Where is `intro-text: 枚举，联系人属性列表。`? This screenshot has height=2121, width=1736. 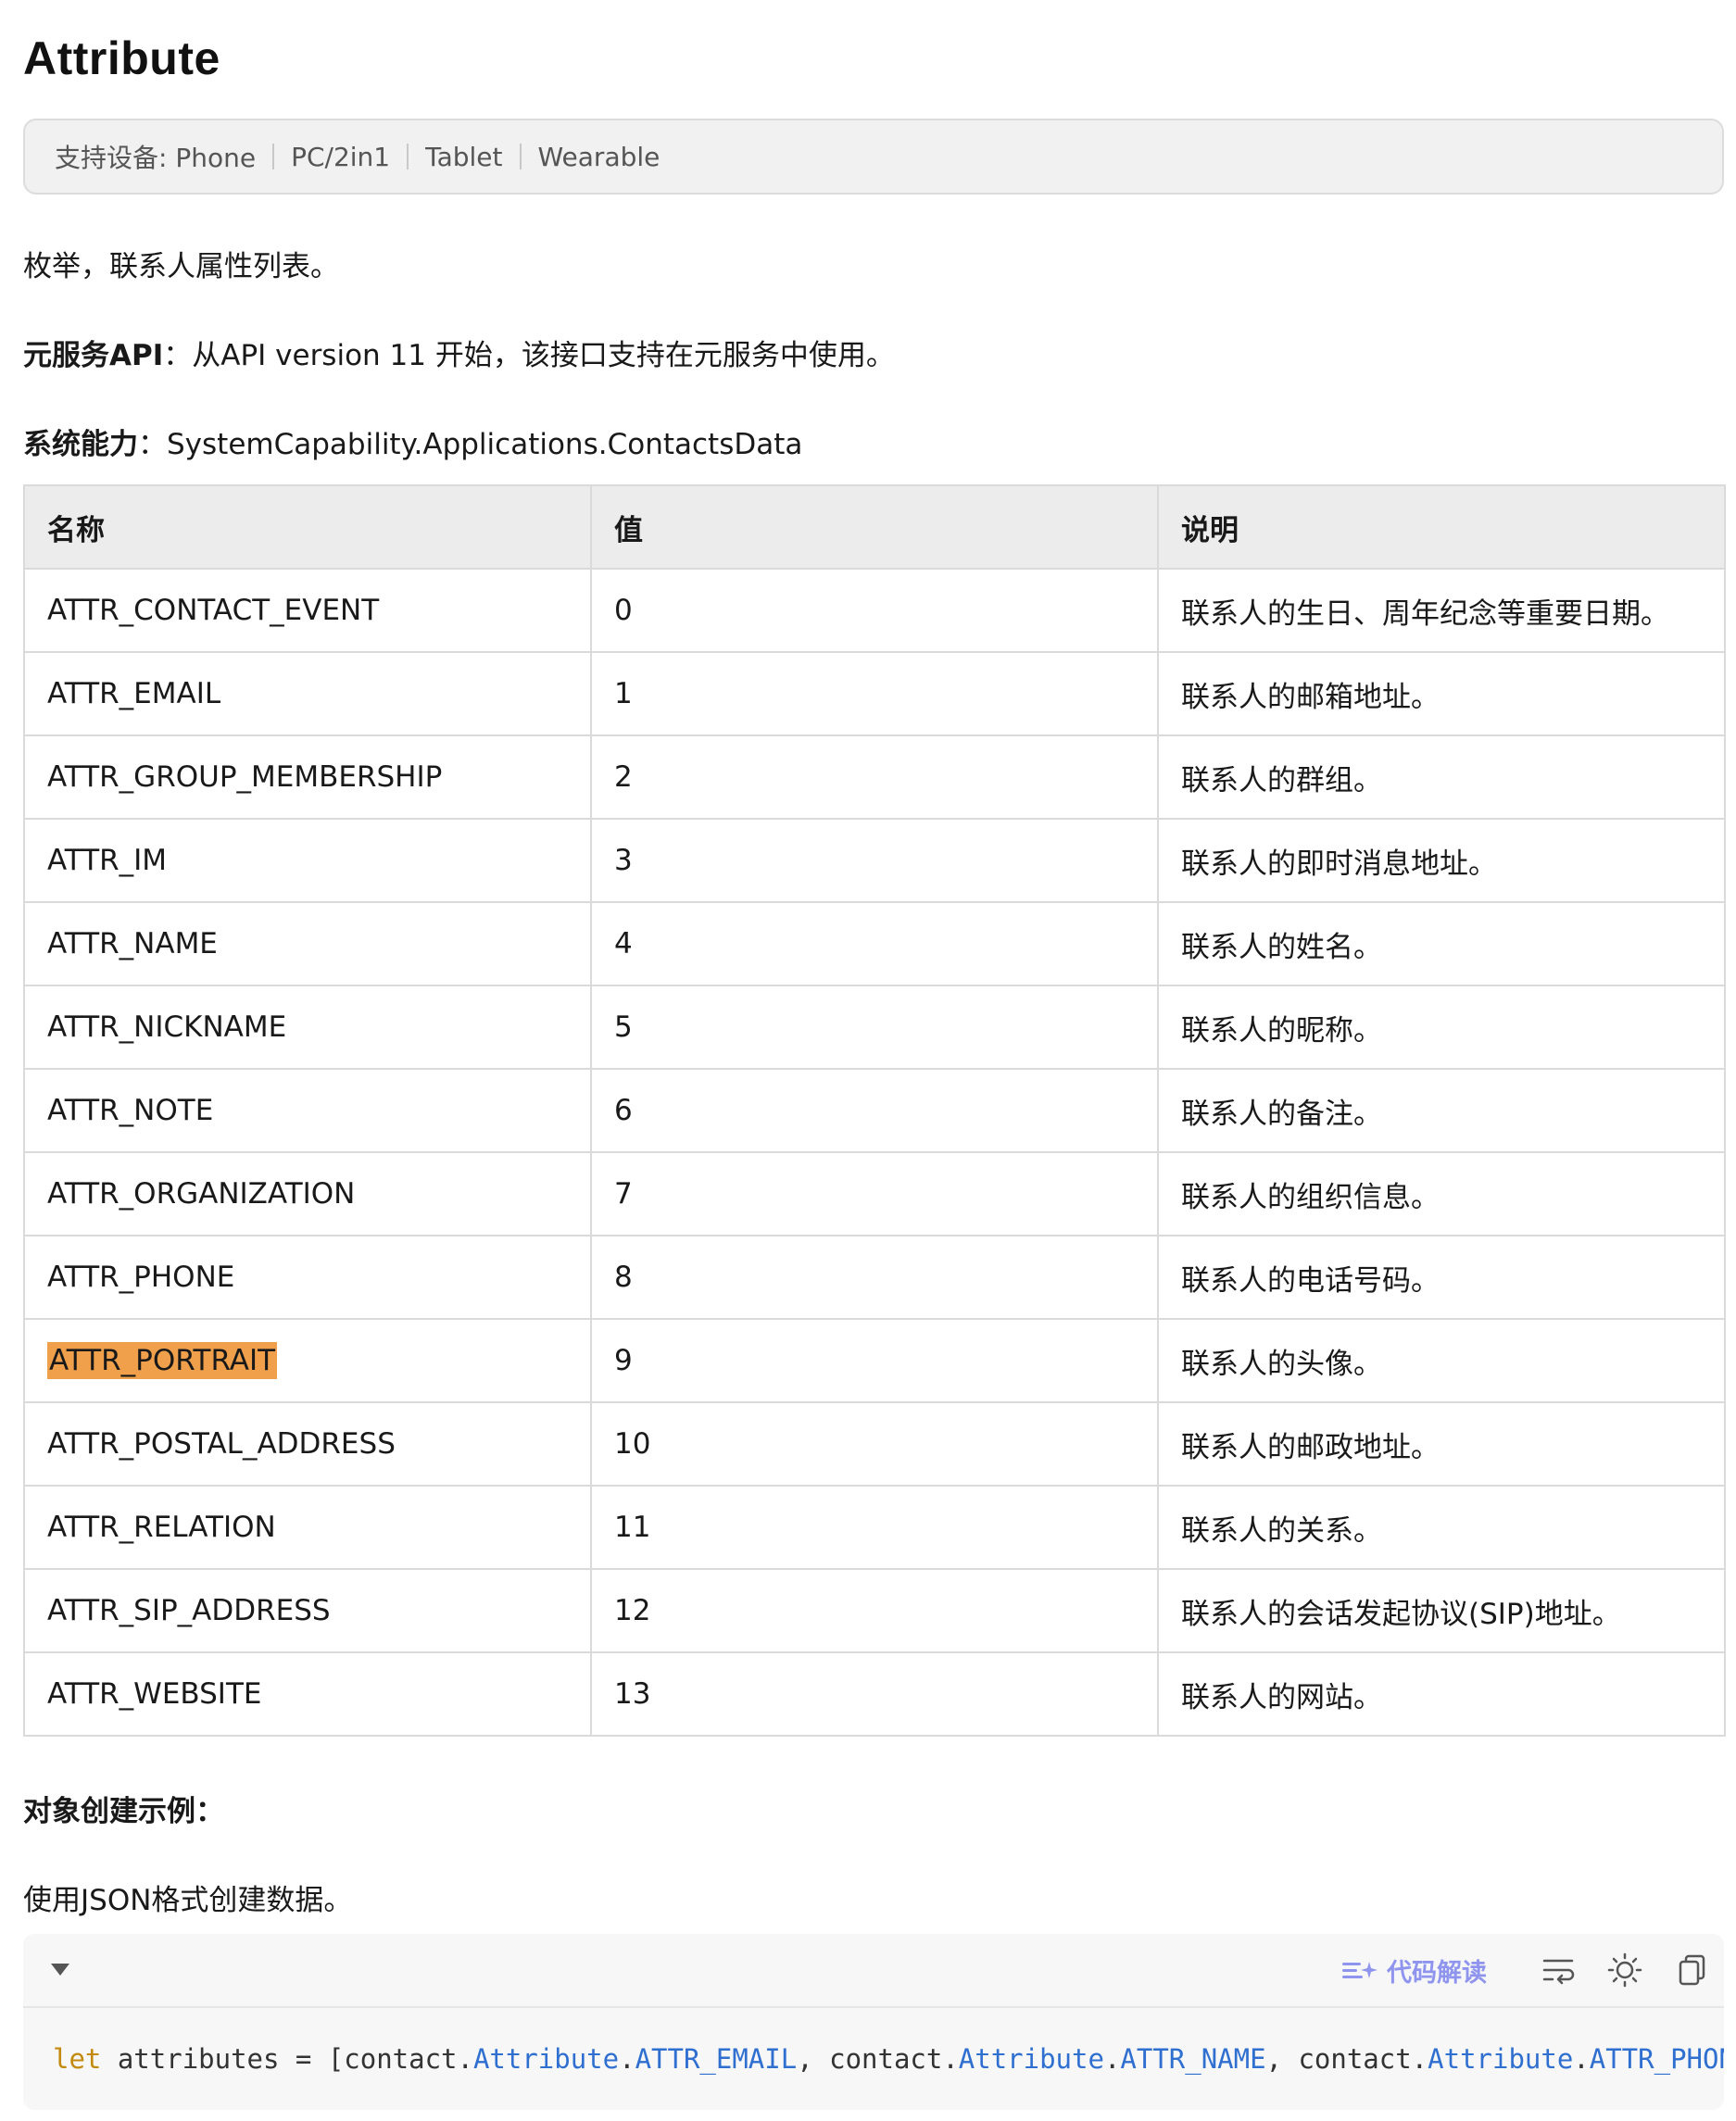
intro-text: 枚举，联系人属性列表。 is located at coordinates (181, 266).